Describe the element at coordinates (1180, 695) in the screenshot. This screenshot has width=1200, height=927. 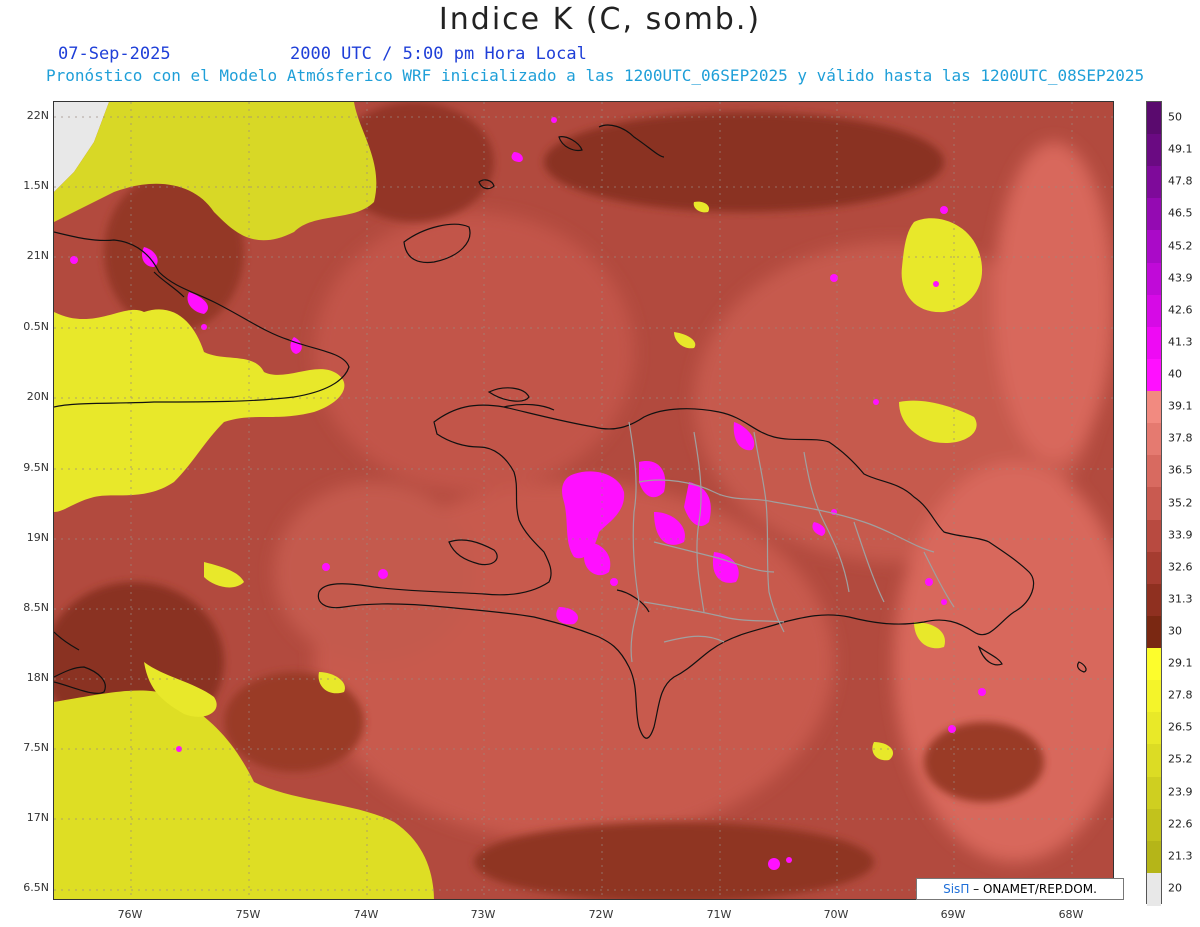
I see `colorbar-label: 27.8` at that location.